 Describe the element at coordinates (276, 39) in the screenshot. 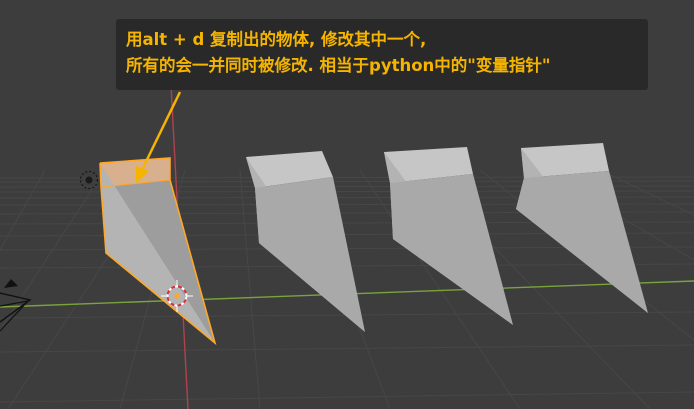

I see `annotation-line-1: 用alt + d 复制出的物体, 修改其中一个,` at that location.